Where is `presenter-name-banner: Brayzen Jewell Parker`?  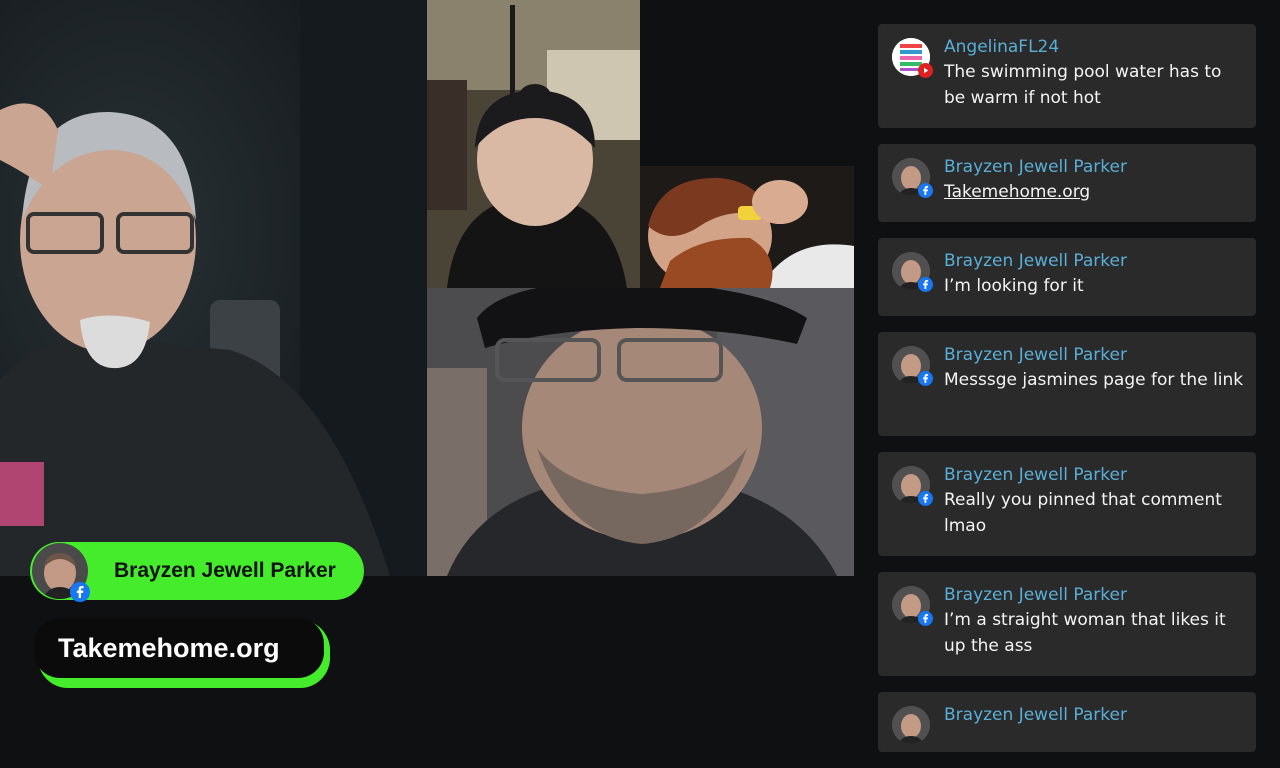
presenter-name-banner: Brayzen Jewell Parker is located at coordinates (197, 572).